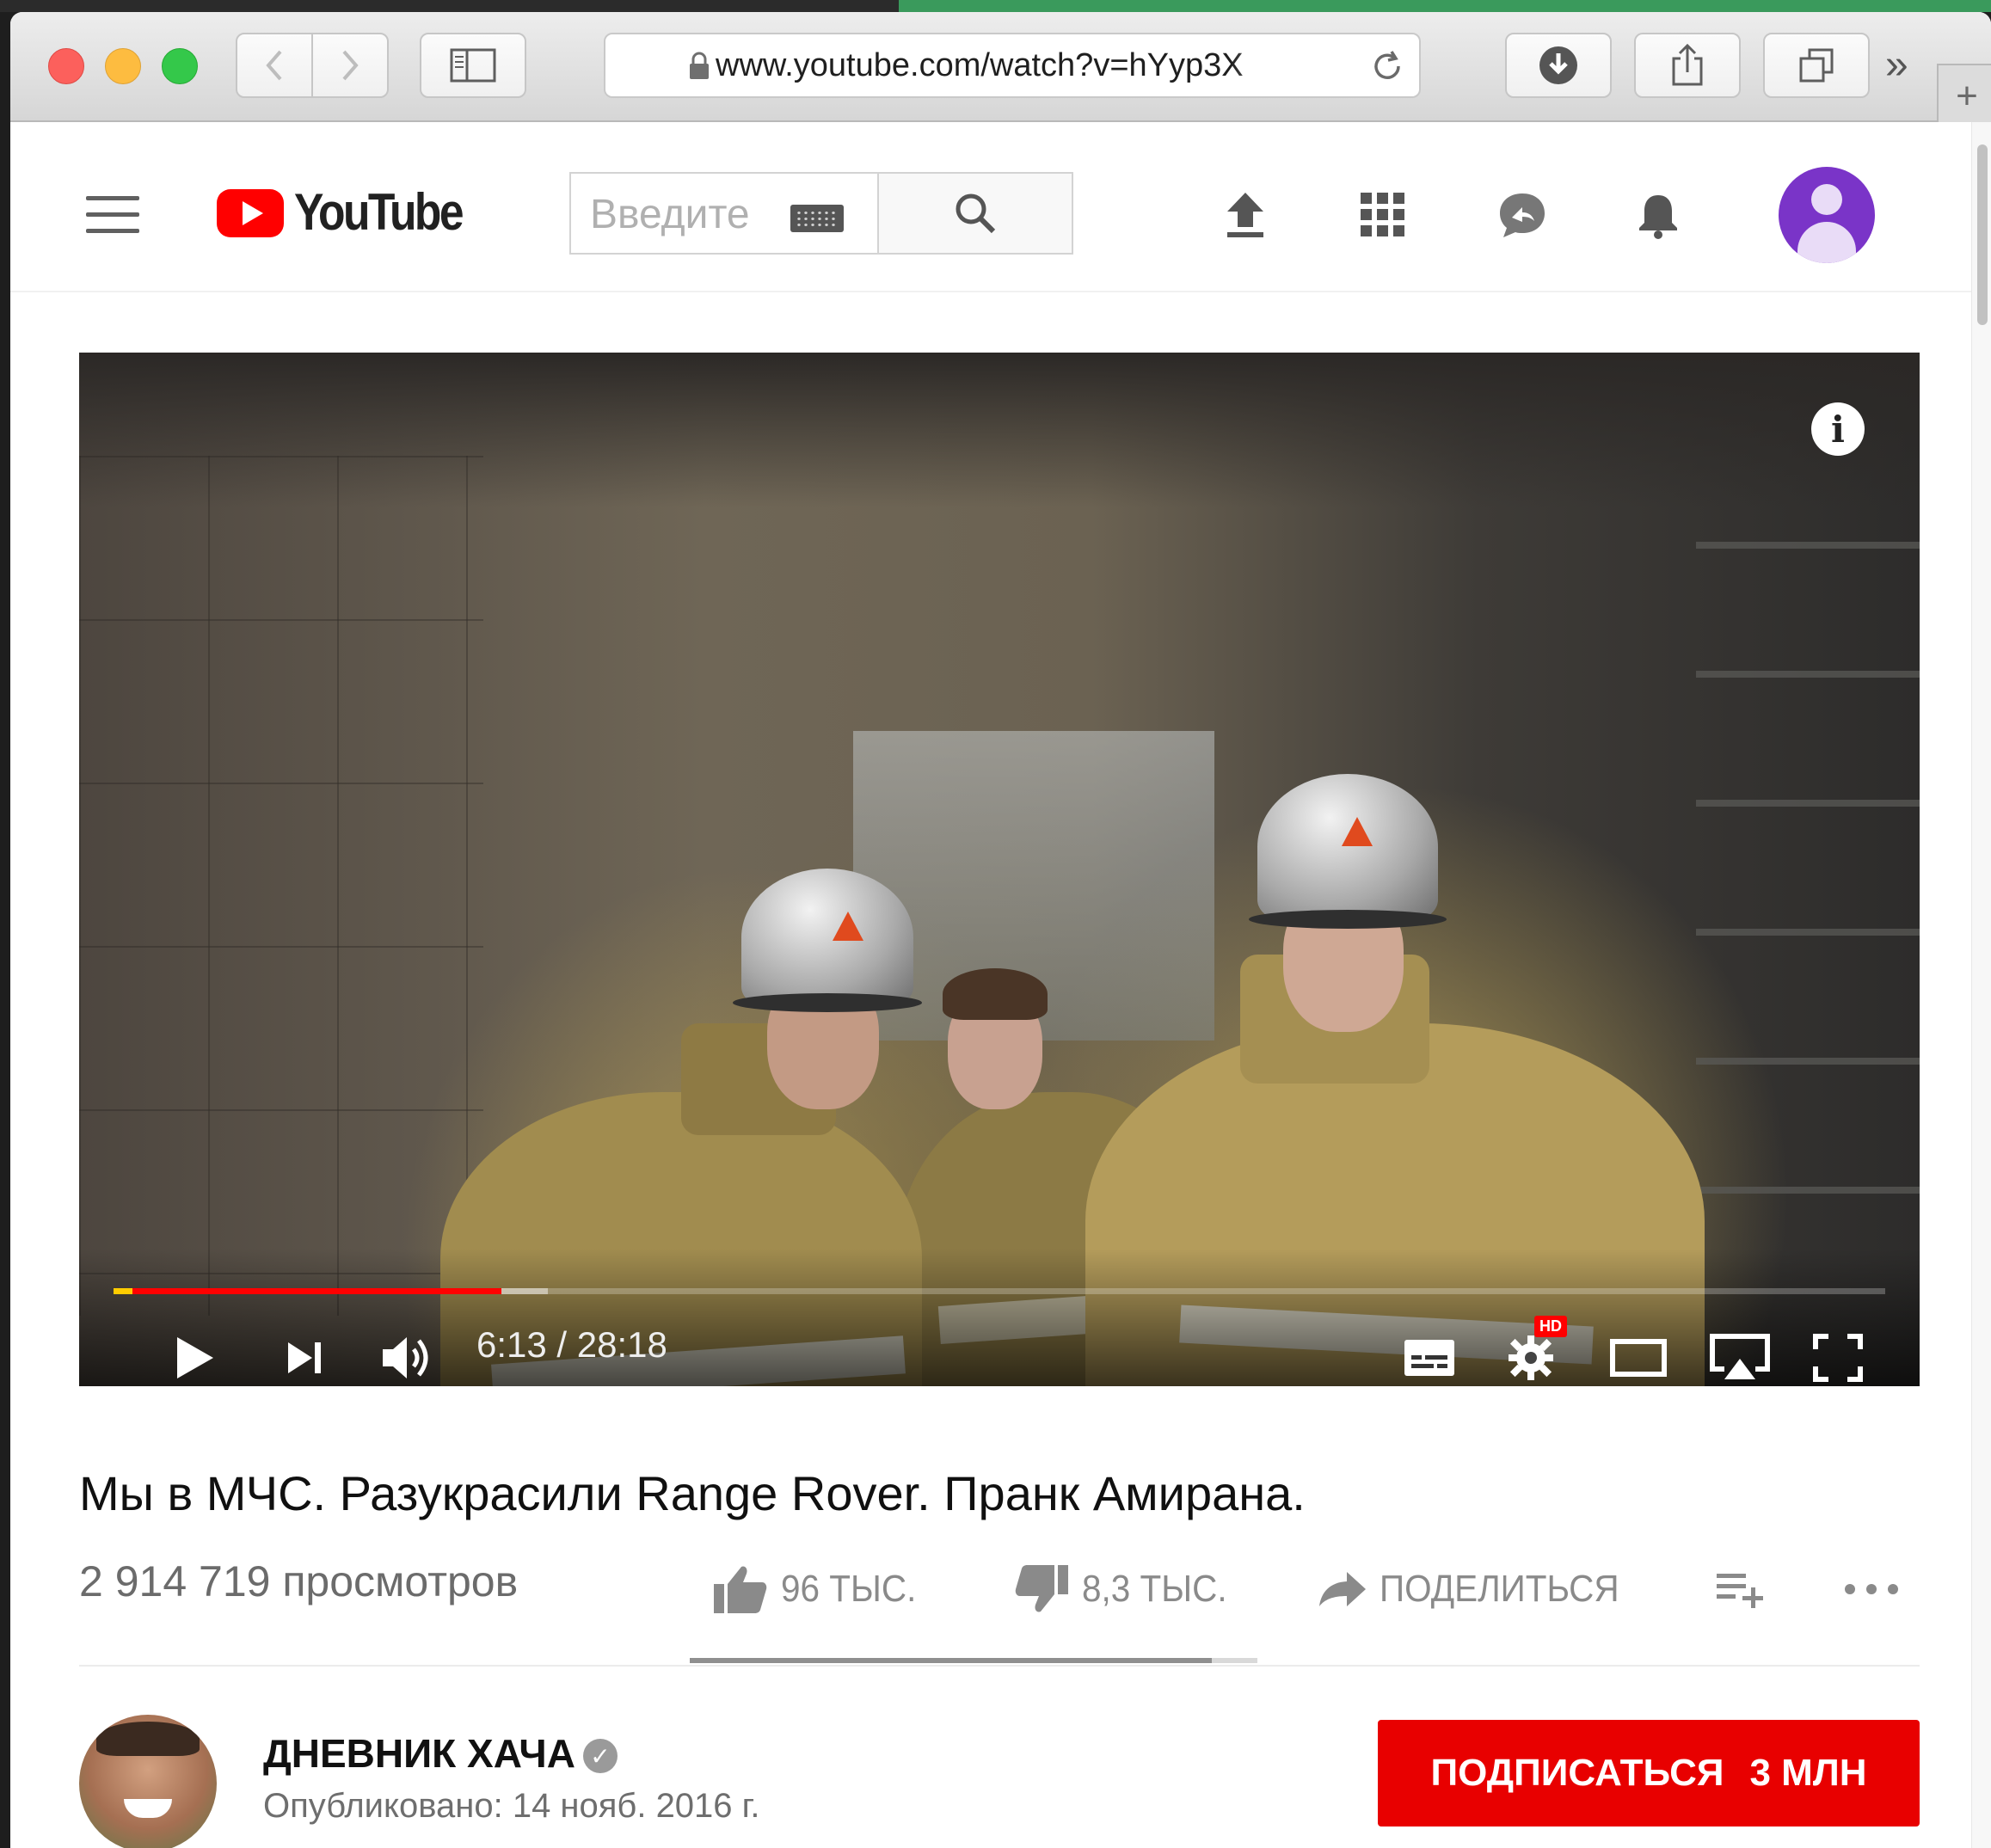  I want to click on theater-mode-button, so click(1638, 1352).